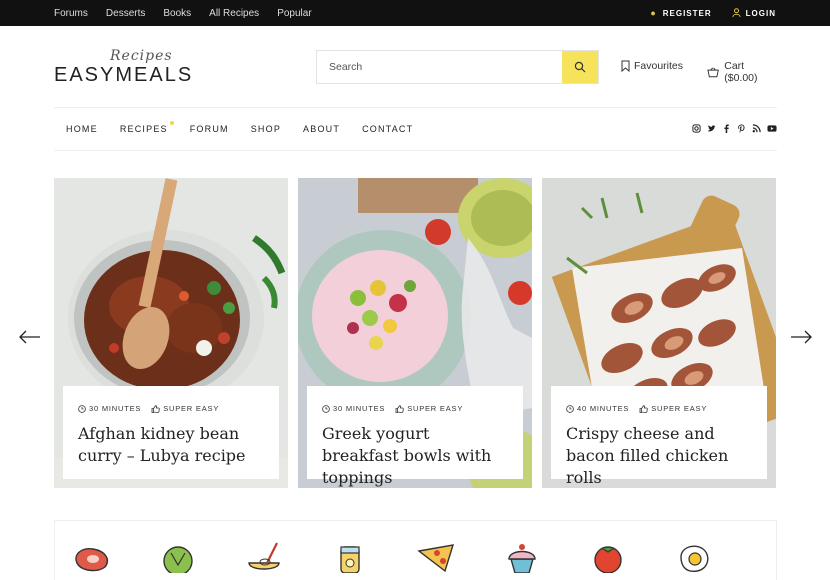 This screenshot has height=580, width=830. Describe the element at coordinates (321, 129) in the screenshot. I see `nav-about: ABOUT` at that location.